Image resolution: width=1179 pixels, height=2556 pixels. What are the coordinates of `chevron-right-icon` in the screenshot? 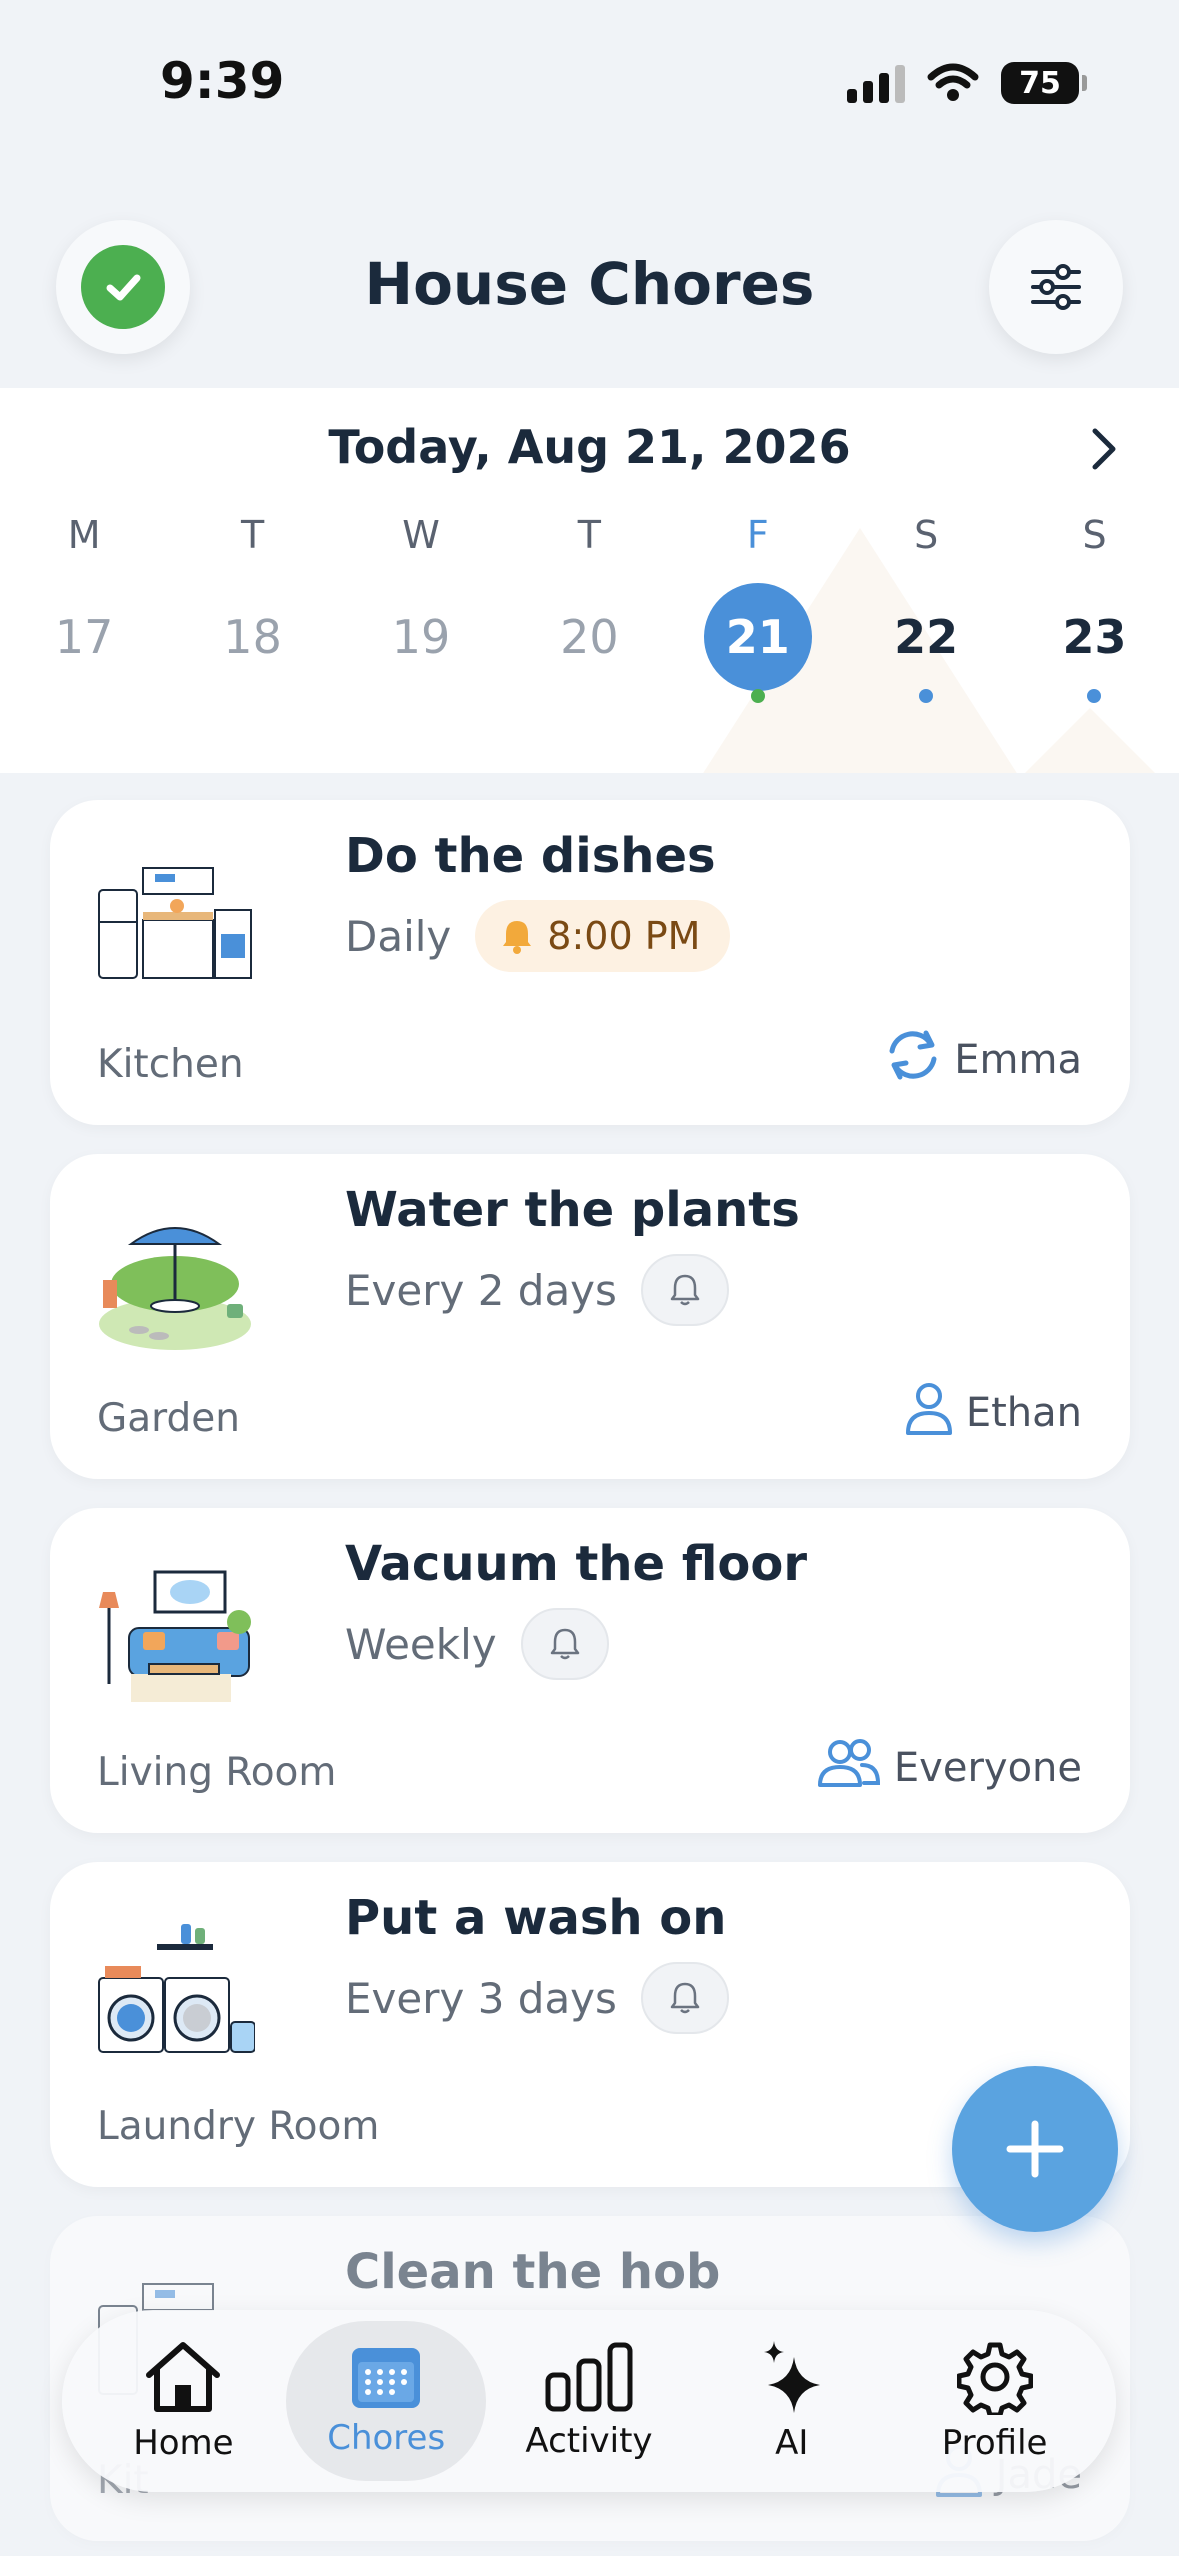 It's located at (1104, 449).